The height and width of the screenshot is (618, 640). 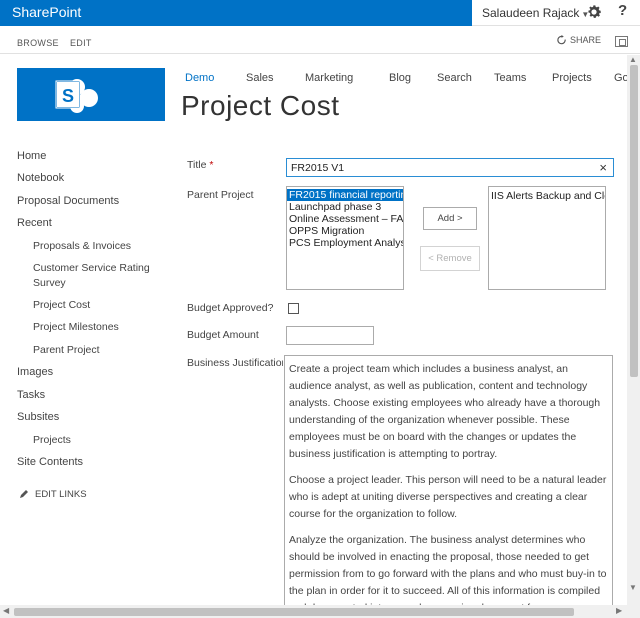 I want to click on topnav-sales: Sales, so click(x=260, y=78).